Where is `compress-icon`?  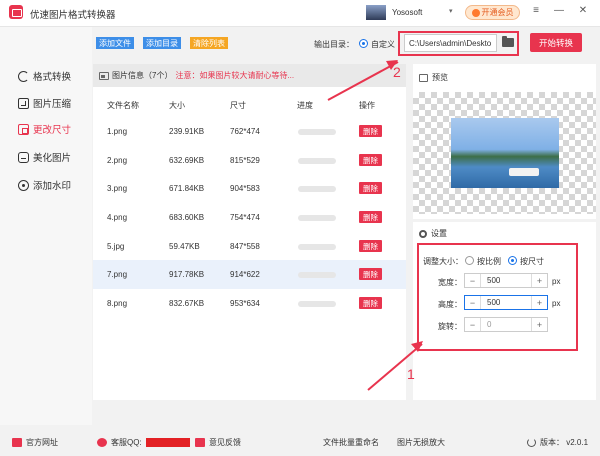 compress-icon is located at coordinates (23, 103).